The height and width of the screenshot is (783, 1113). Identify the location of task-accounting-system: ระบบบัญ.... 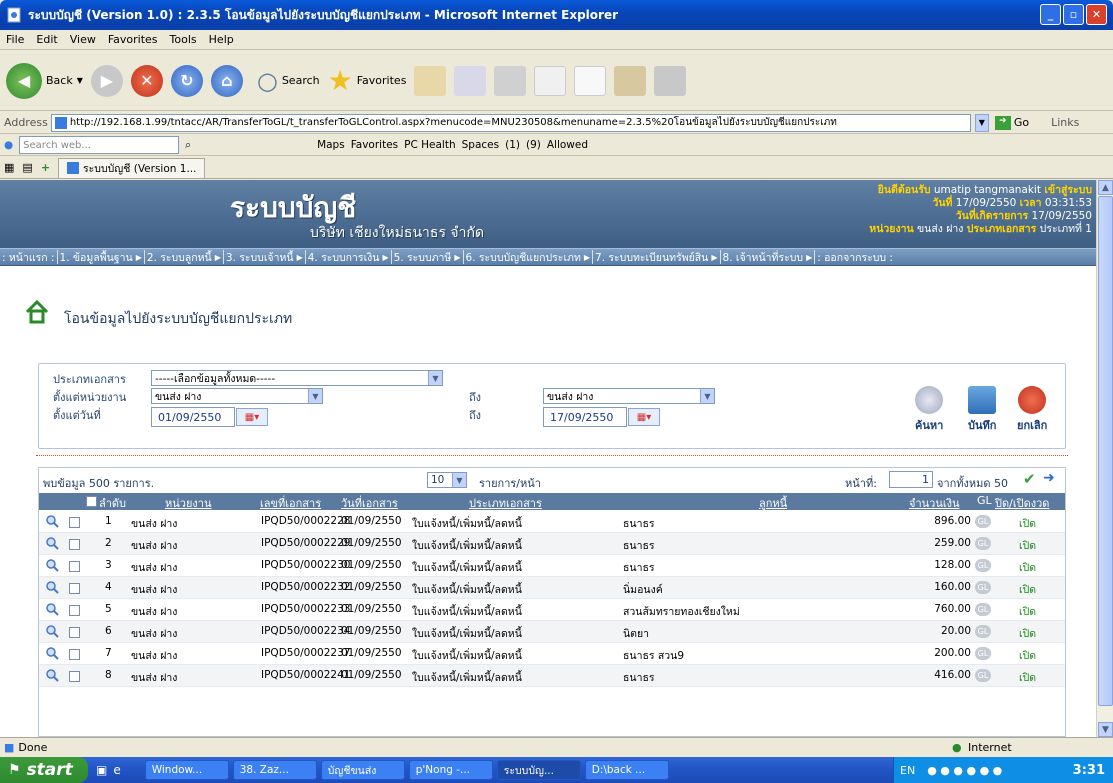
(538, 770).